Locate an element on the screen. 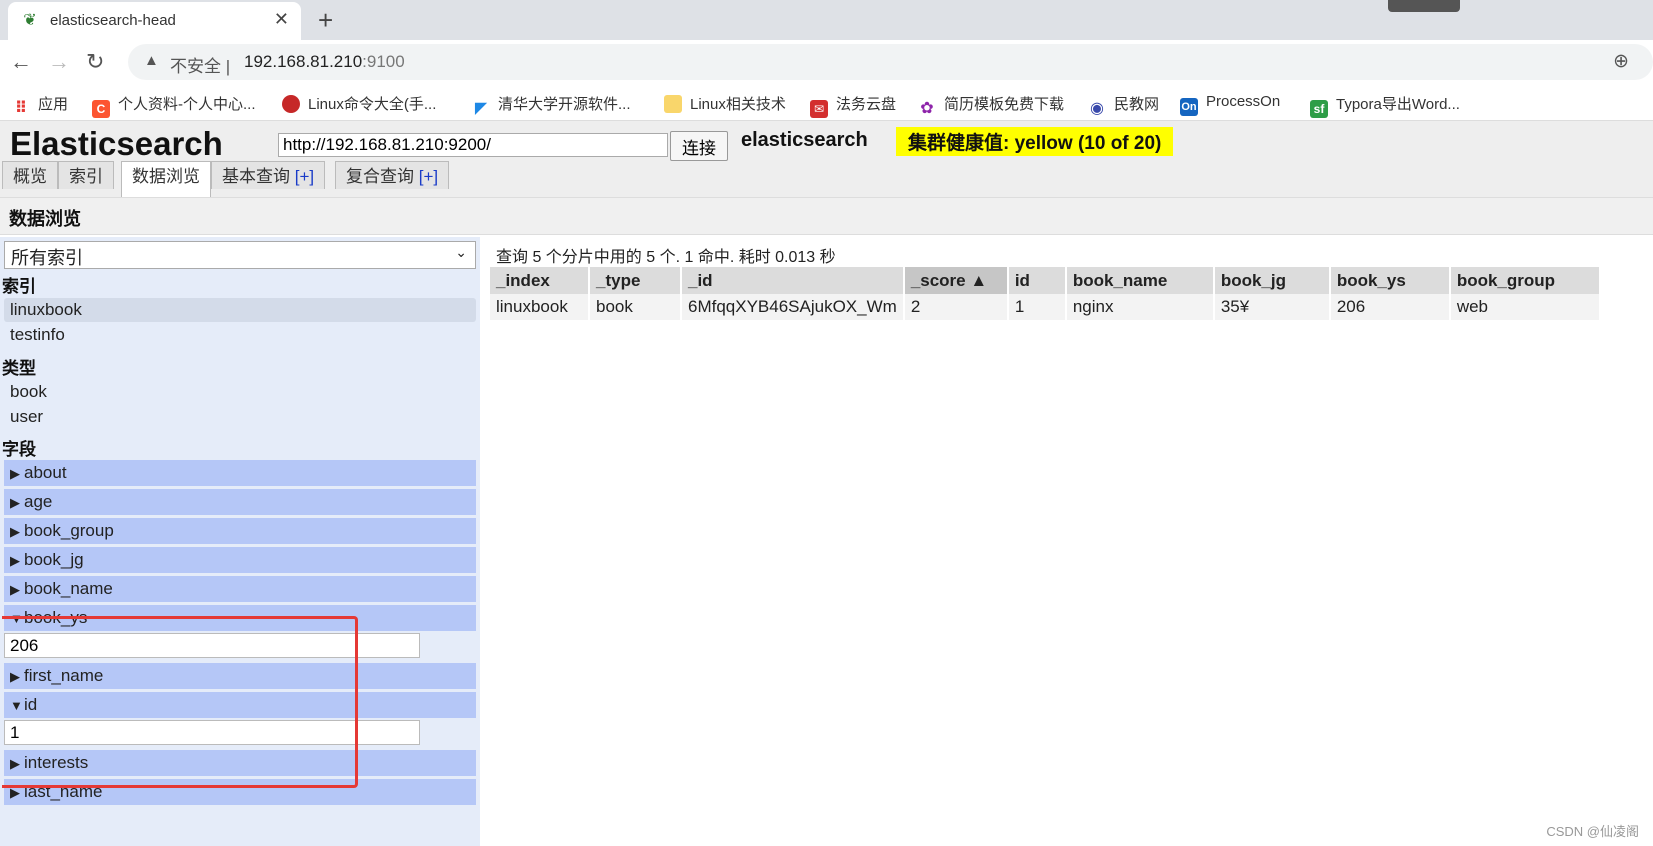  webcam-bar is located at coordinates (1424, 6).